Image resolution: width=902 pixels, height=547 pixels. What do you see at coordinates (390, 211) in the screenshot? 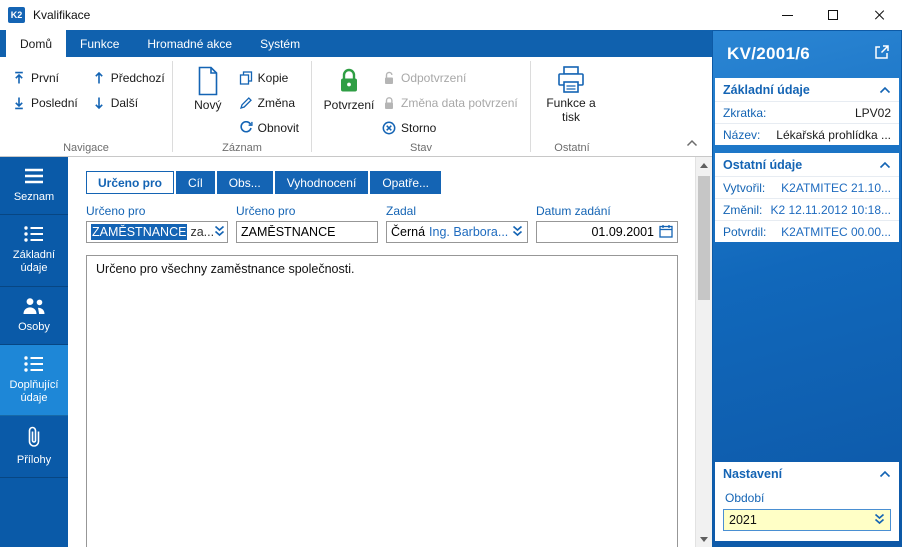
I see `field-labels-row: Určeno pro Určeno pro Zadal Datum zadání` at bounding box center [390, 211].